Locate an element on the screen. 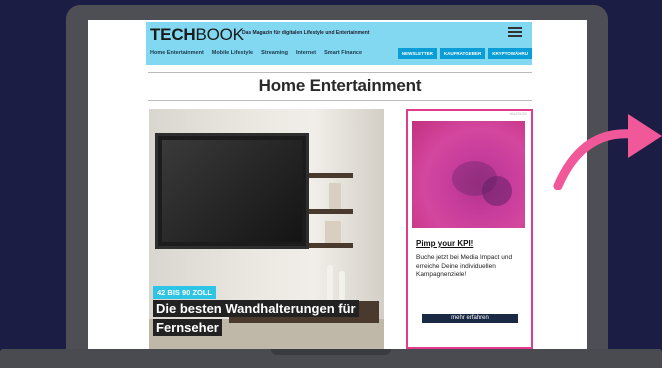 The image size is (662, 368). ad-title: Pimp your KPI! is located at coordinates (444, 243).